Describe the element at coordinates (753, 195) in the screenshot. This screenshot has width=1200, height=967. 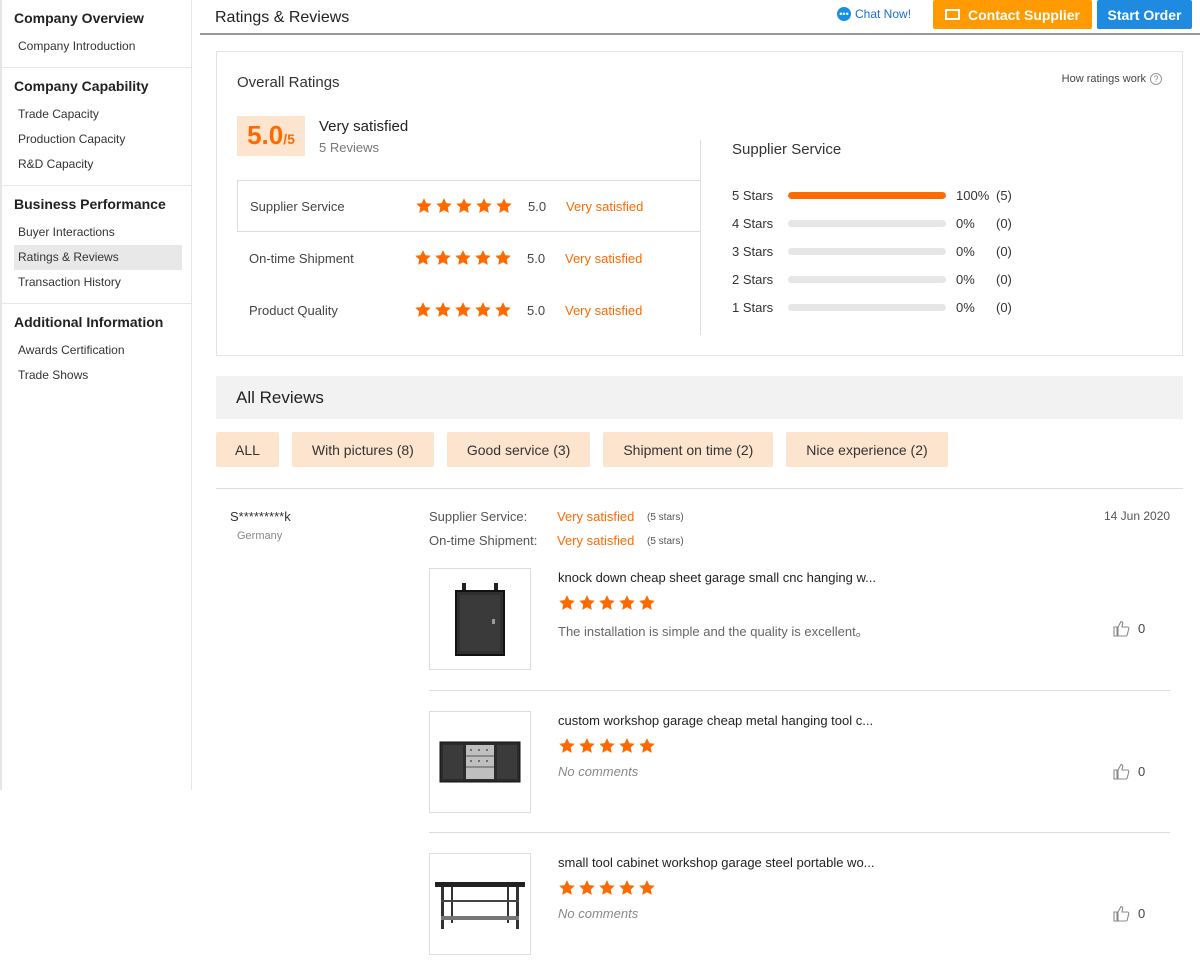
I see `distribution-label: 5 Stars` at that location.